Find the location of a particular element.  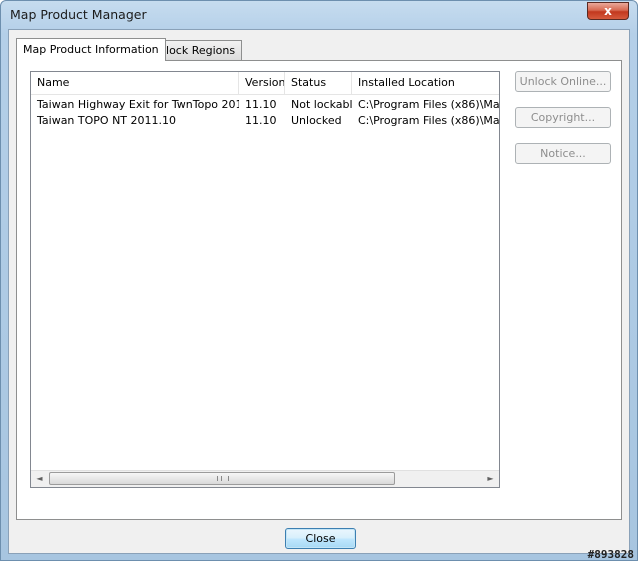

column-header-version: Version is located at coordinates (262, 83).